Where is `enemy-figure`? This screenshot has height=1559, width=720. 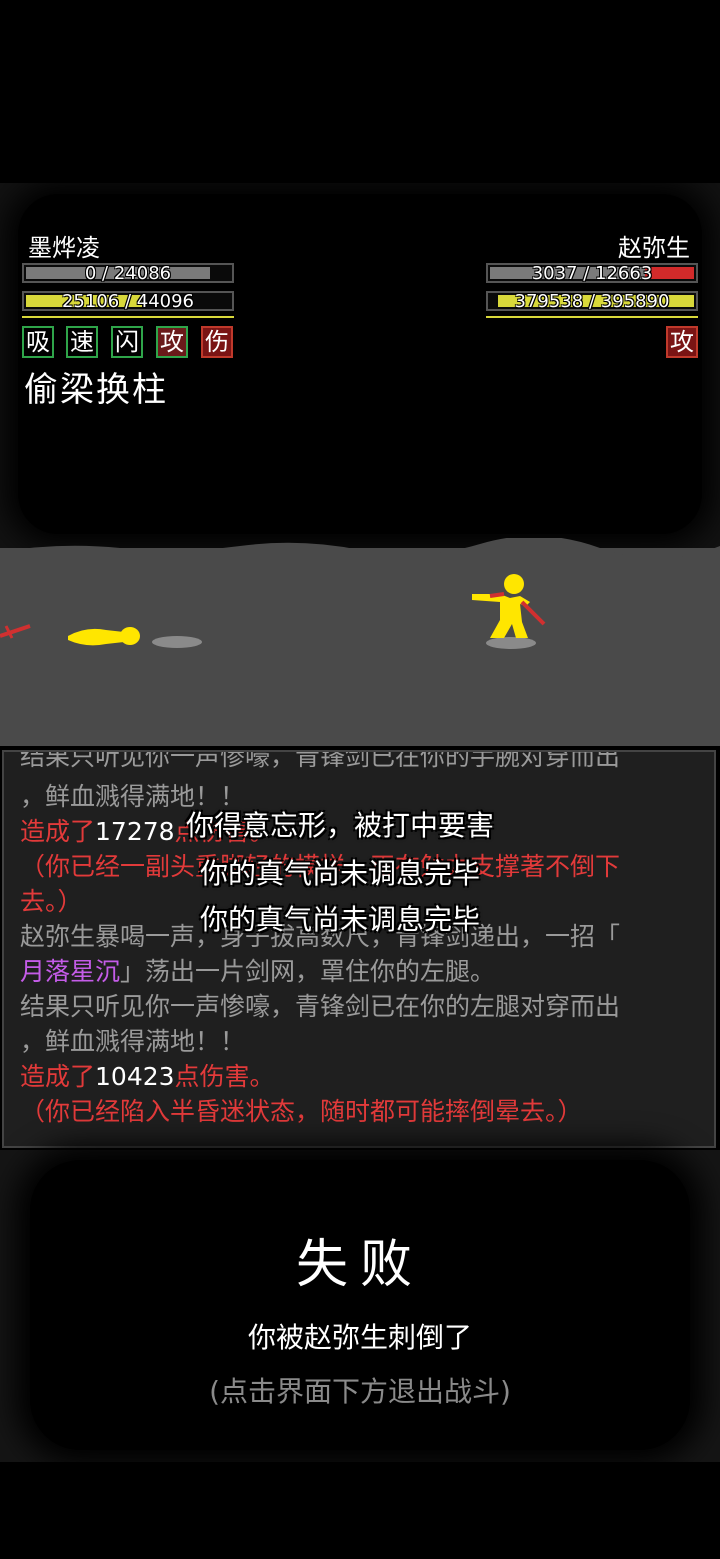
enemy-figure is located at coordinates (509, 606).